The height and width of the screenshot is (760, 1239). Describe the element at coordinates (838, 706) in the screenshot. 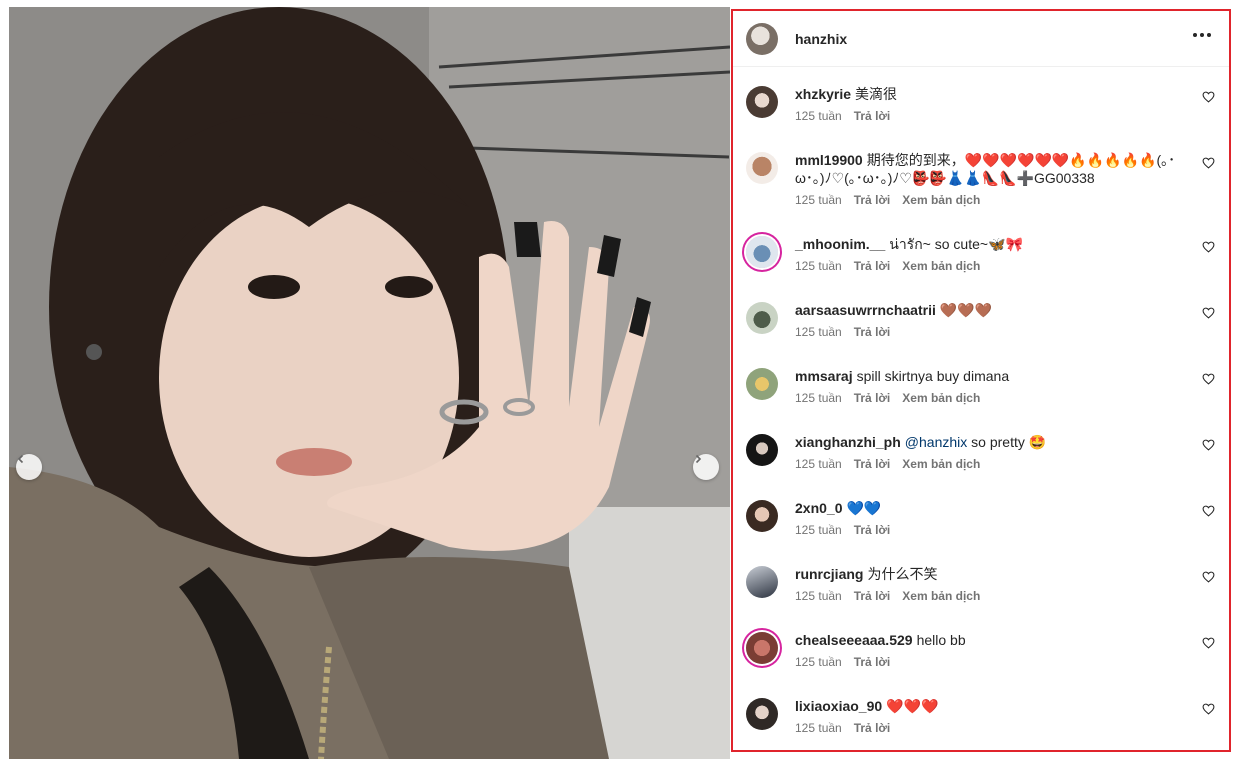

I see `commenter-username: lixiaoxiao_90` at that location.